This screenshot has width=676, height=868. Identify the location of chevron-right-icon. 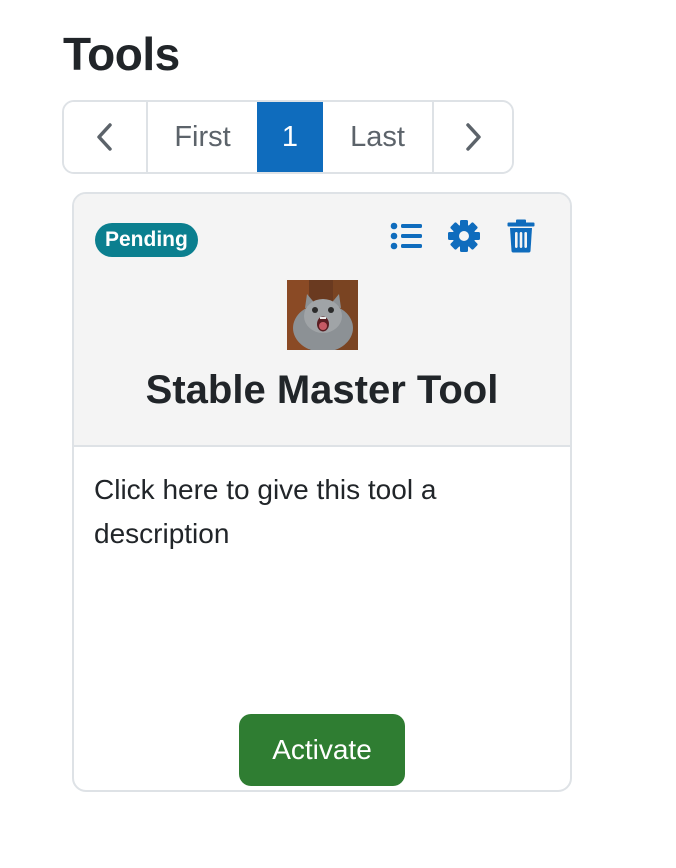
(473, 137).